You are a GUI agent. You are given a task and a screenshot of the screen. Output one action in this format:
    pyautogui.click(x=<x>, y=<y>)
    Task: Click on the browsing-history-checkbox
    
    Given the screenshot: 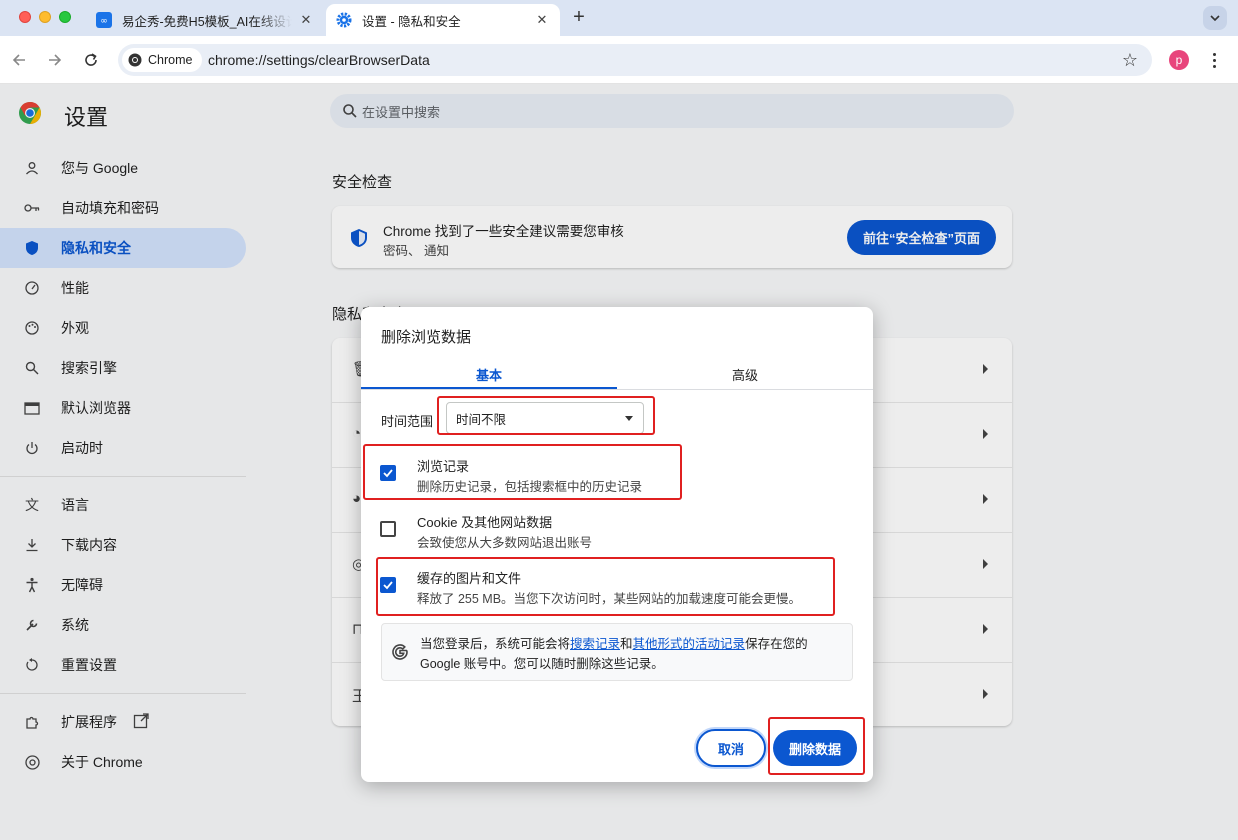 What is the action you would take?
    pyautogui.click(x=388, y=473)
    